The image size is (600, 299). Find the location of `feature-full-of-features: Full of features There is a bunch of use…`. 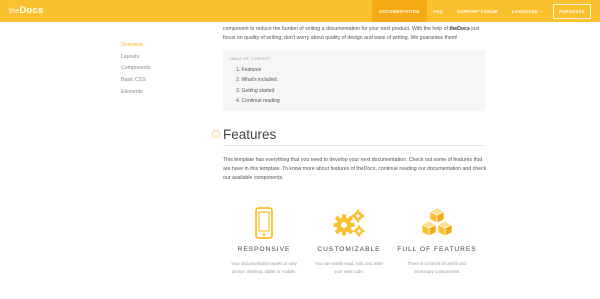

feature-full-of-features: Full of features There is a bunch of use… is located at coordinates (437, 240).